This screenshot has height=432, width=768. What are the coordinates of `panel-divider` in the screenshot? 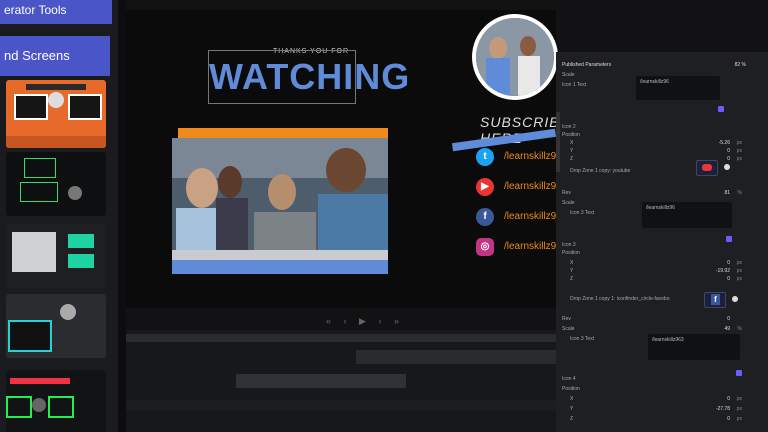 It's located at (122, 216).